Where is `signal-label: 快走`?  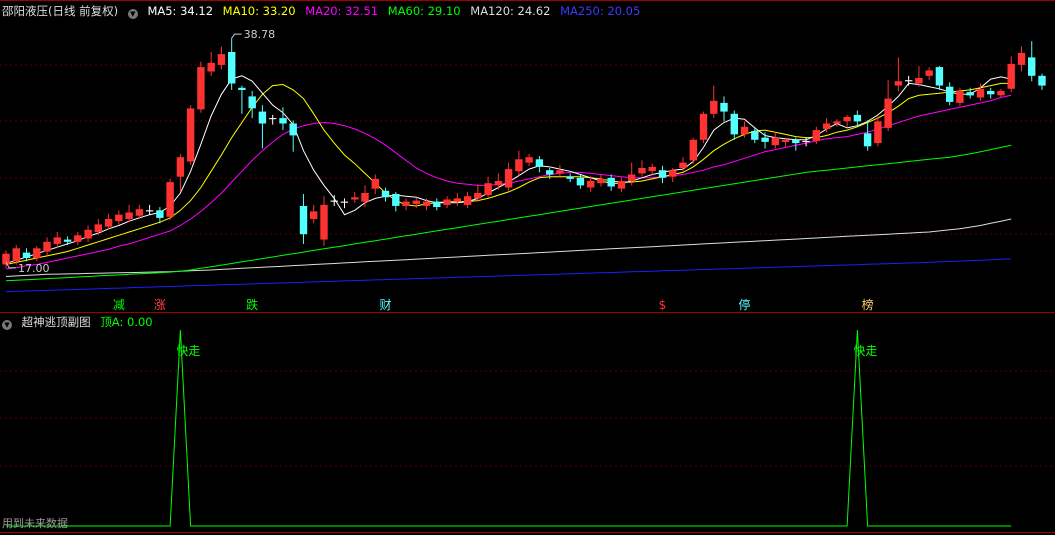
signal-label: 快走 is located at coordinates (188, 351).